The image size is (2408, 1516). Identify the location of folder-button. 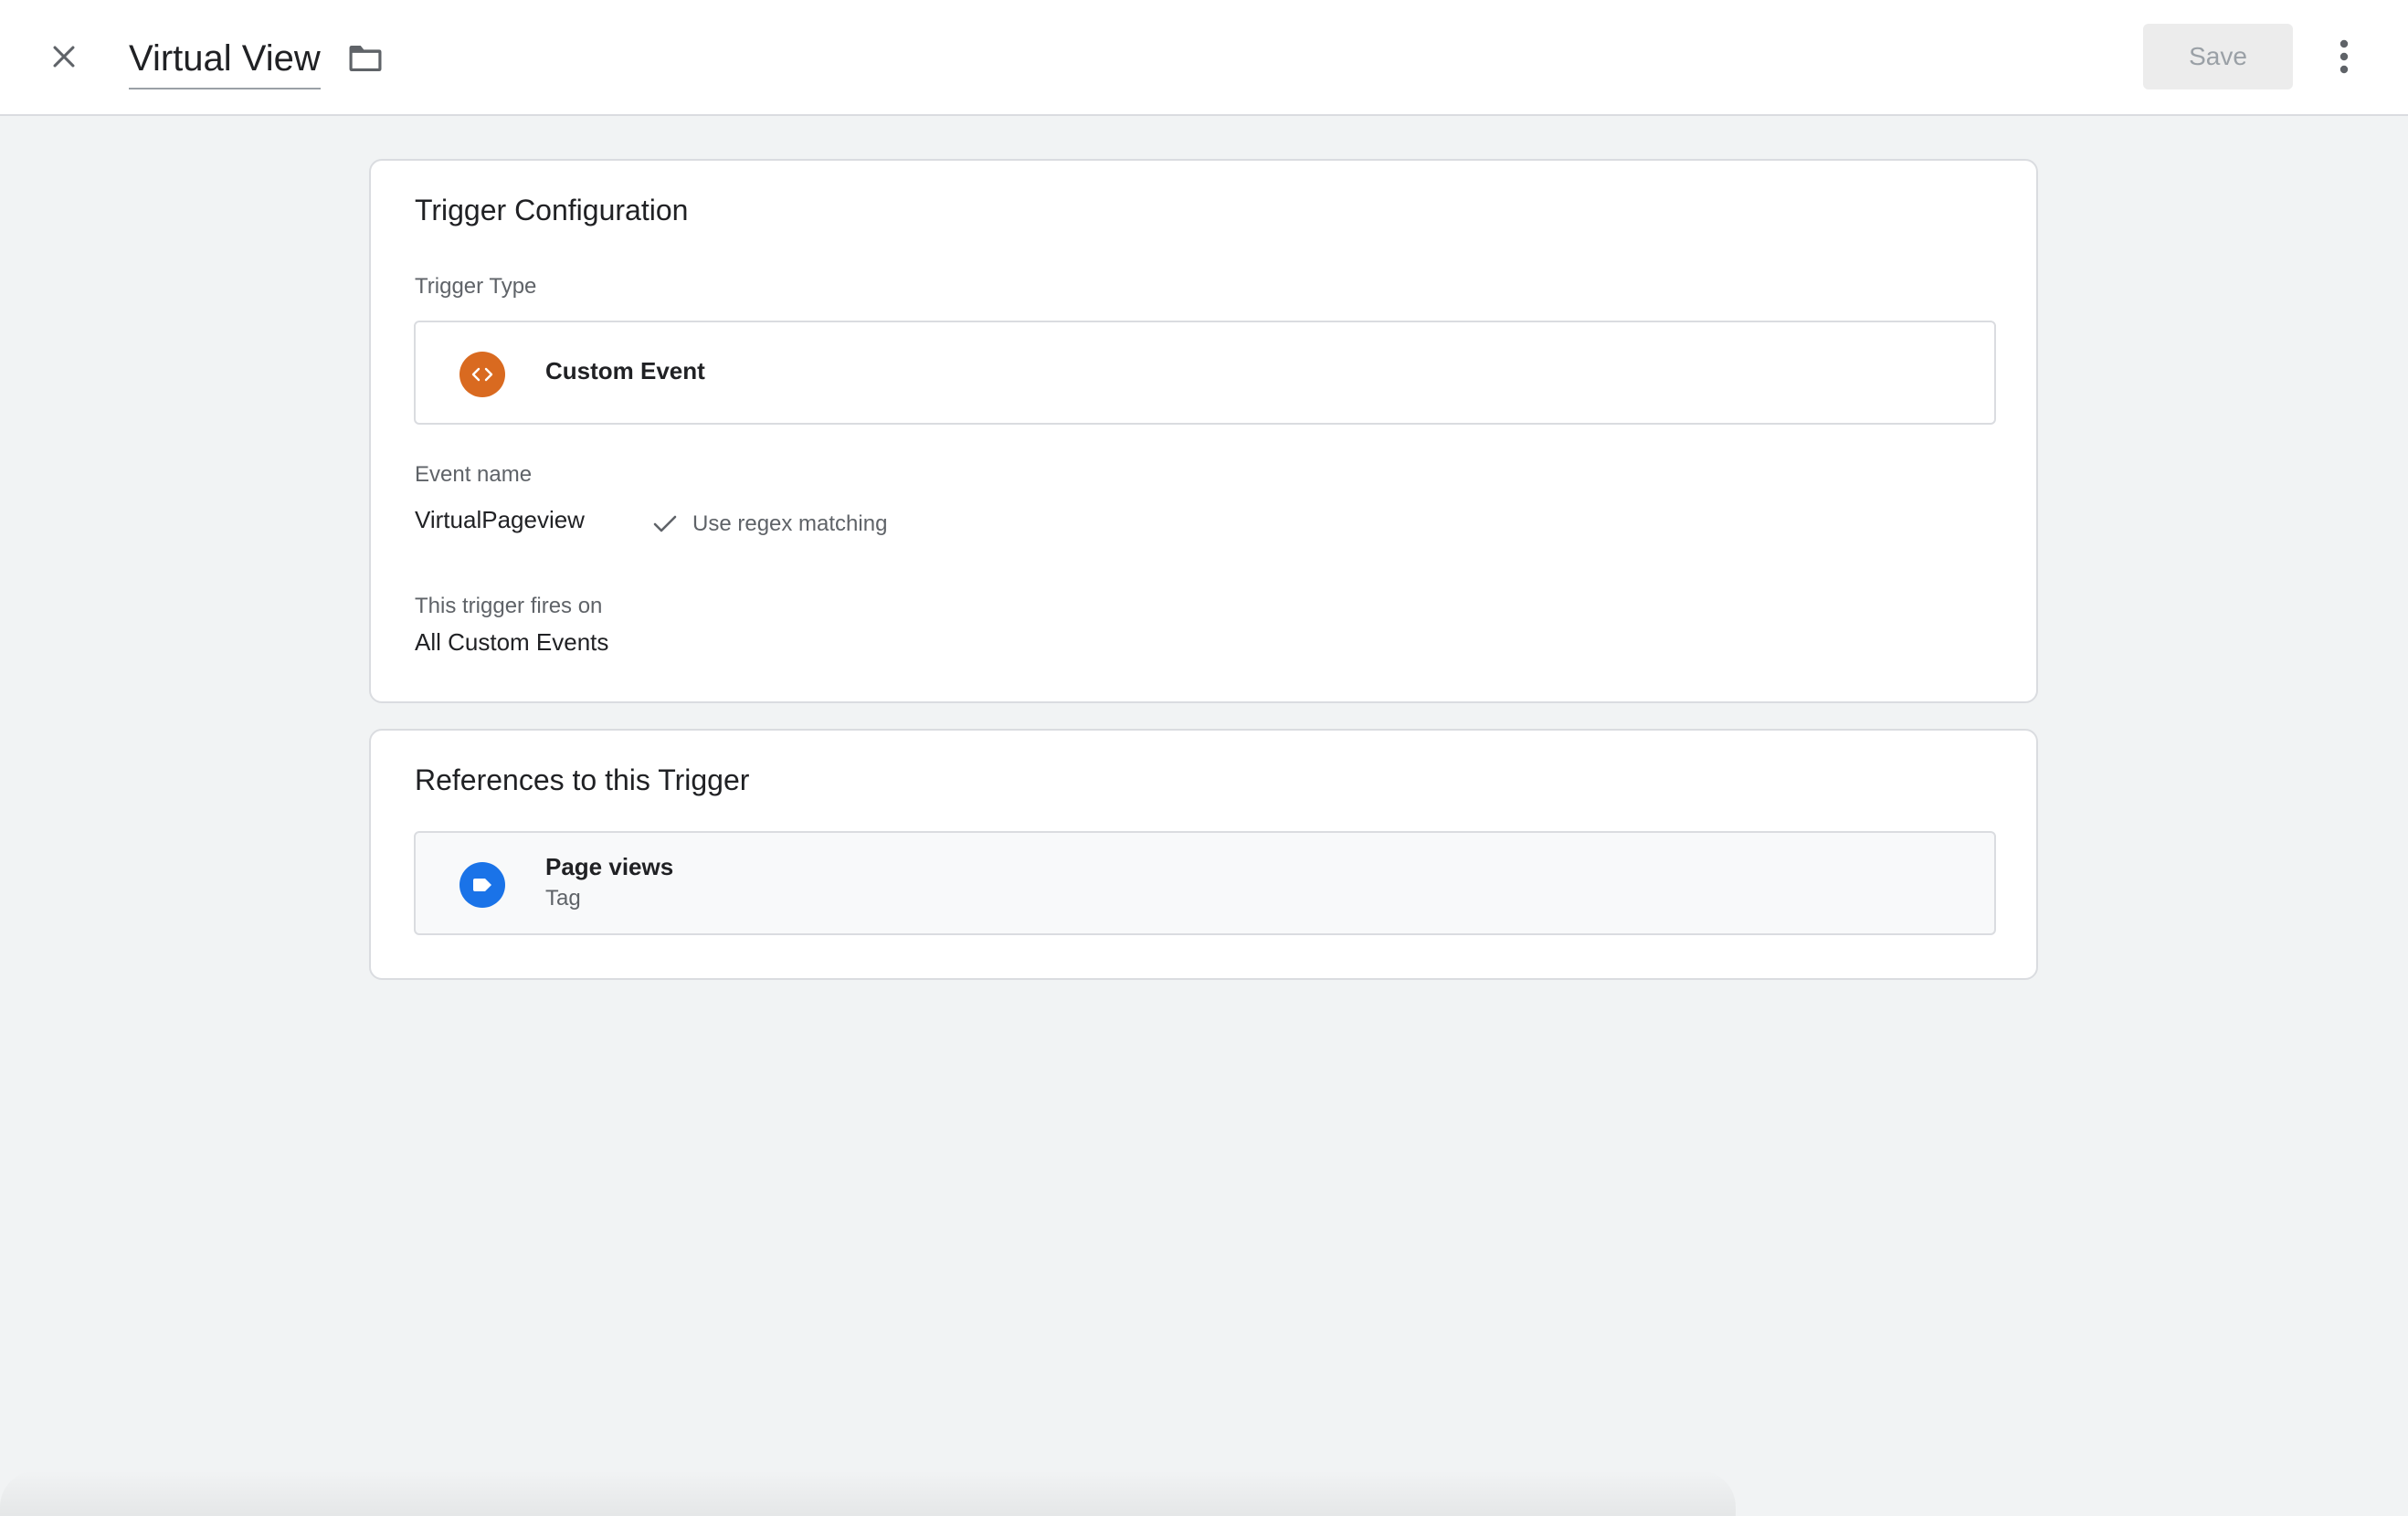
(365, 58).